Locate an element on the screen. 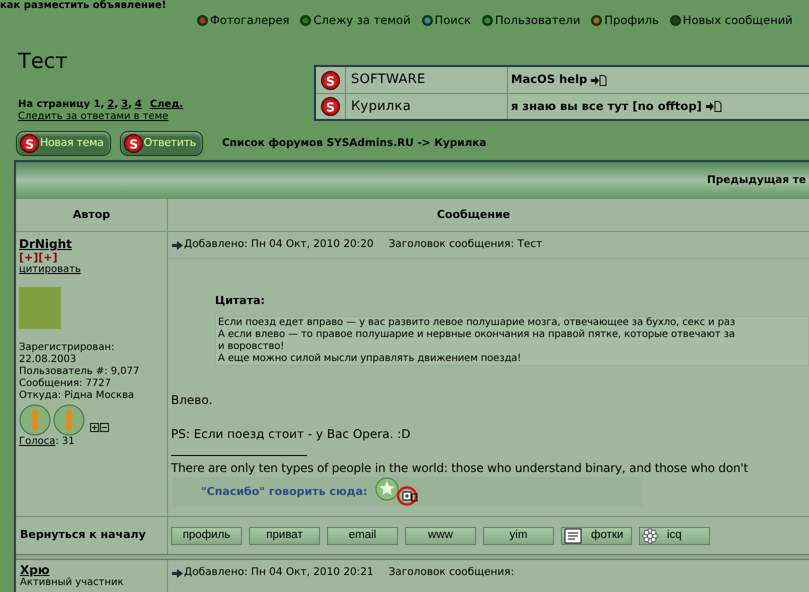 This screenshot has height=592, width=809. author-rank: Активный участник is located at coordinates (72, 582).